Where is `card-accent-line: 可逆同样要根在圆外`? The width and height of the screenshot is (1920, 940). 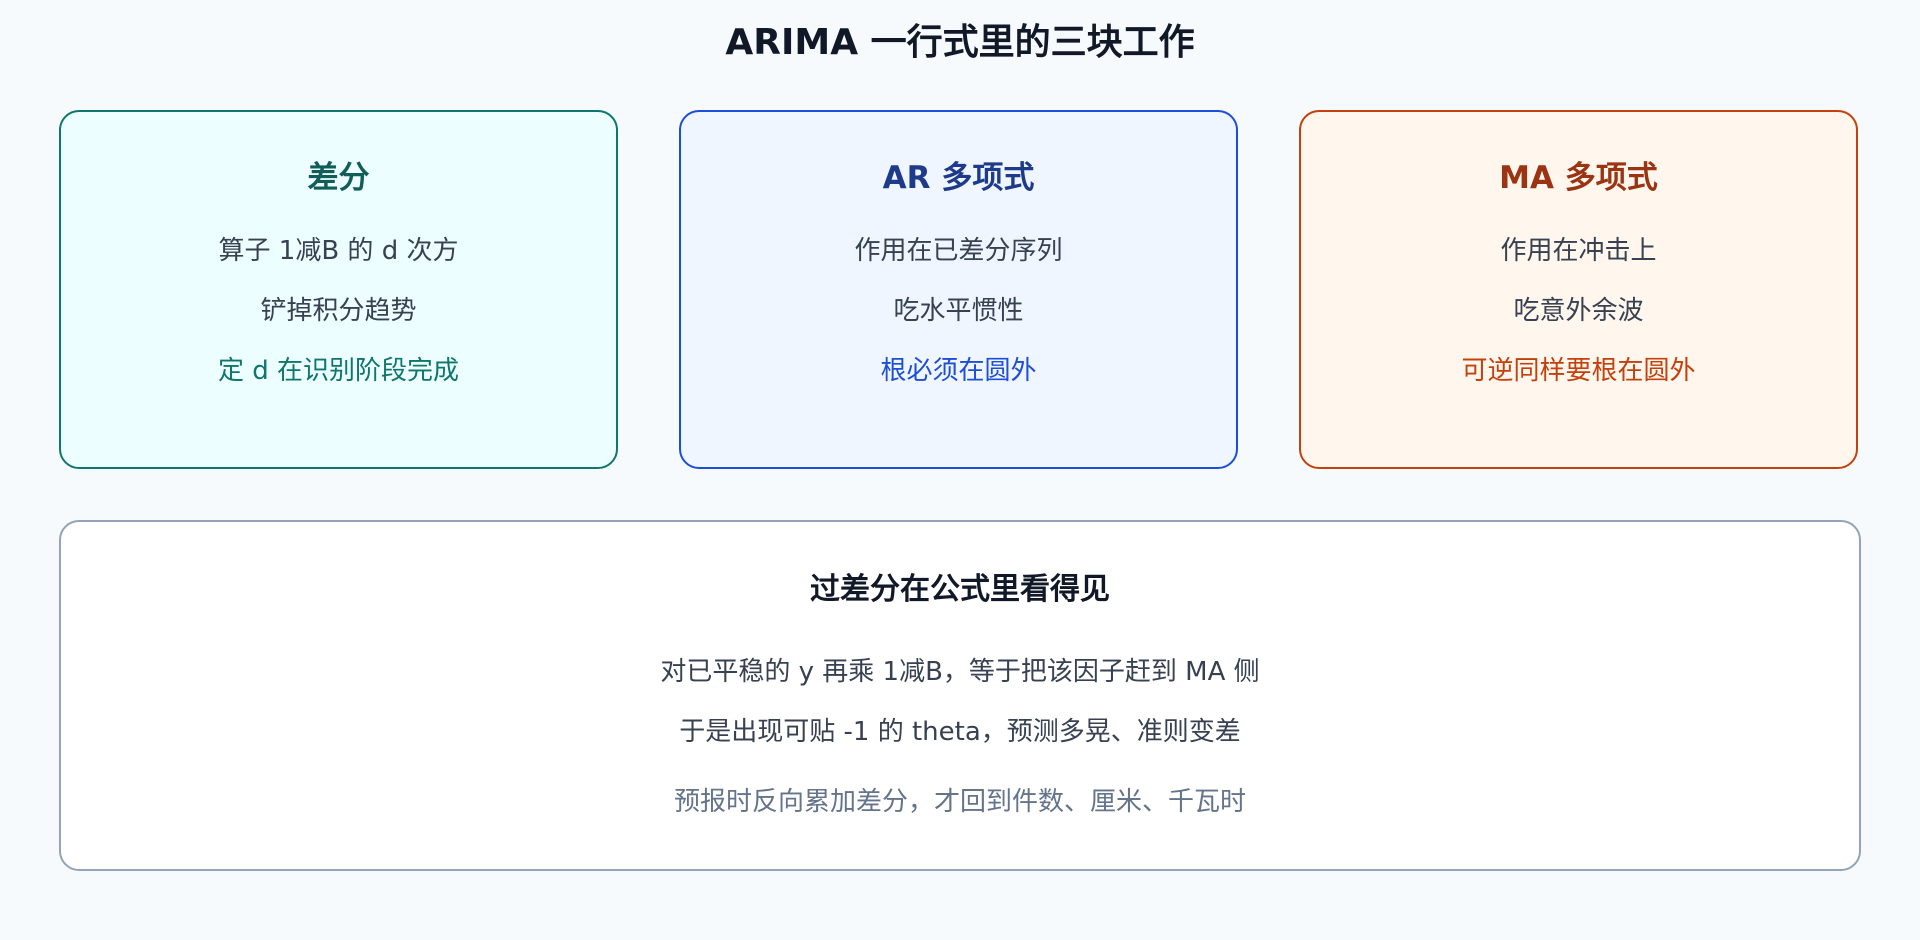
card-accent-line: 可逆同样要根在圆外 is located at coordinates (1578, 371).